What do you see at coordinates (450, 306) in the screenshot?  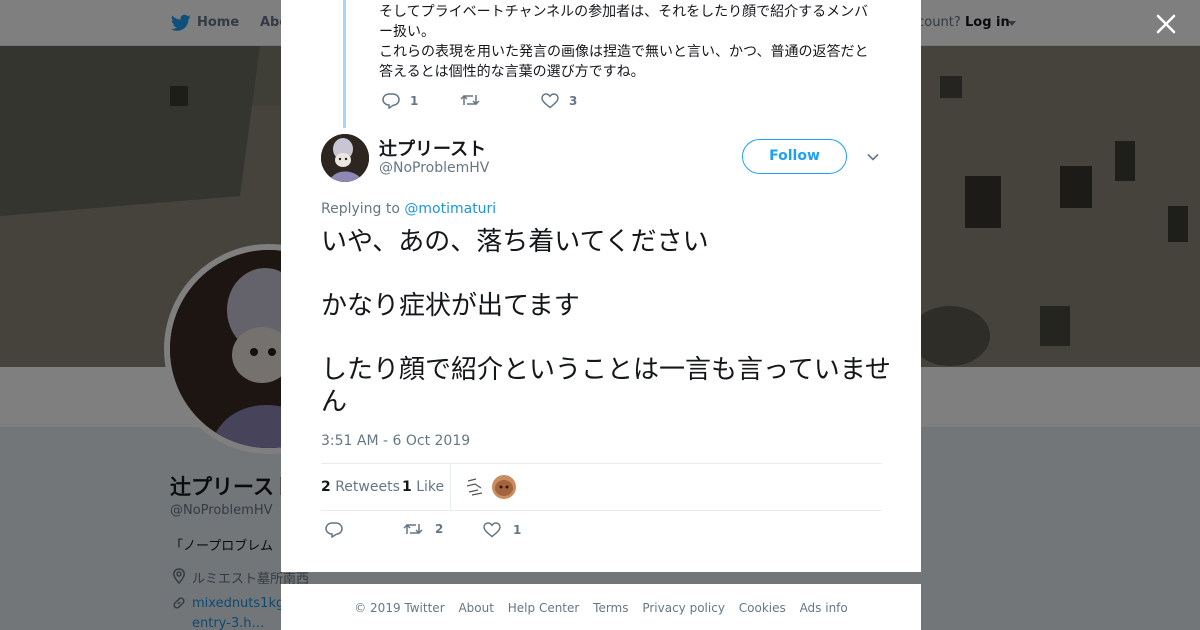 I see `tweet-paragraph: かなり症状が出てます` at bounding box center [450, 306].